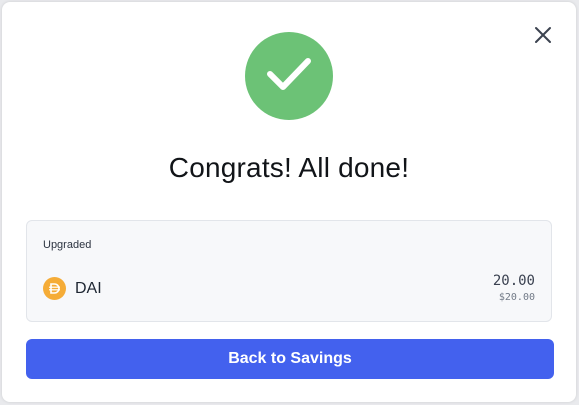 Image resolution: width=579 pixels, height=405 pixels. I want to click on summary-label: Upgraded, so click(67, 245).